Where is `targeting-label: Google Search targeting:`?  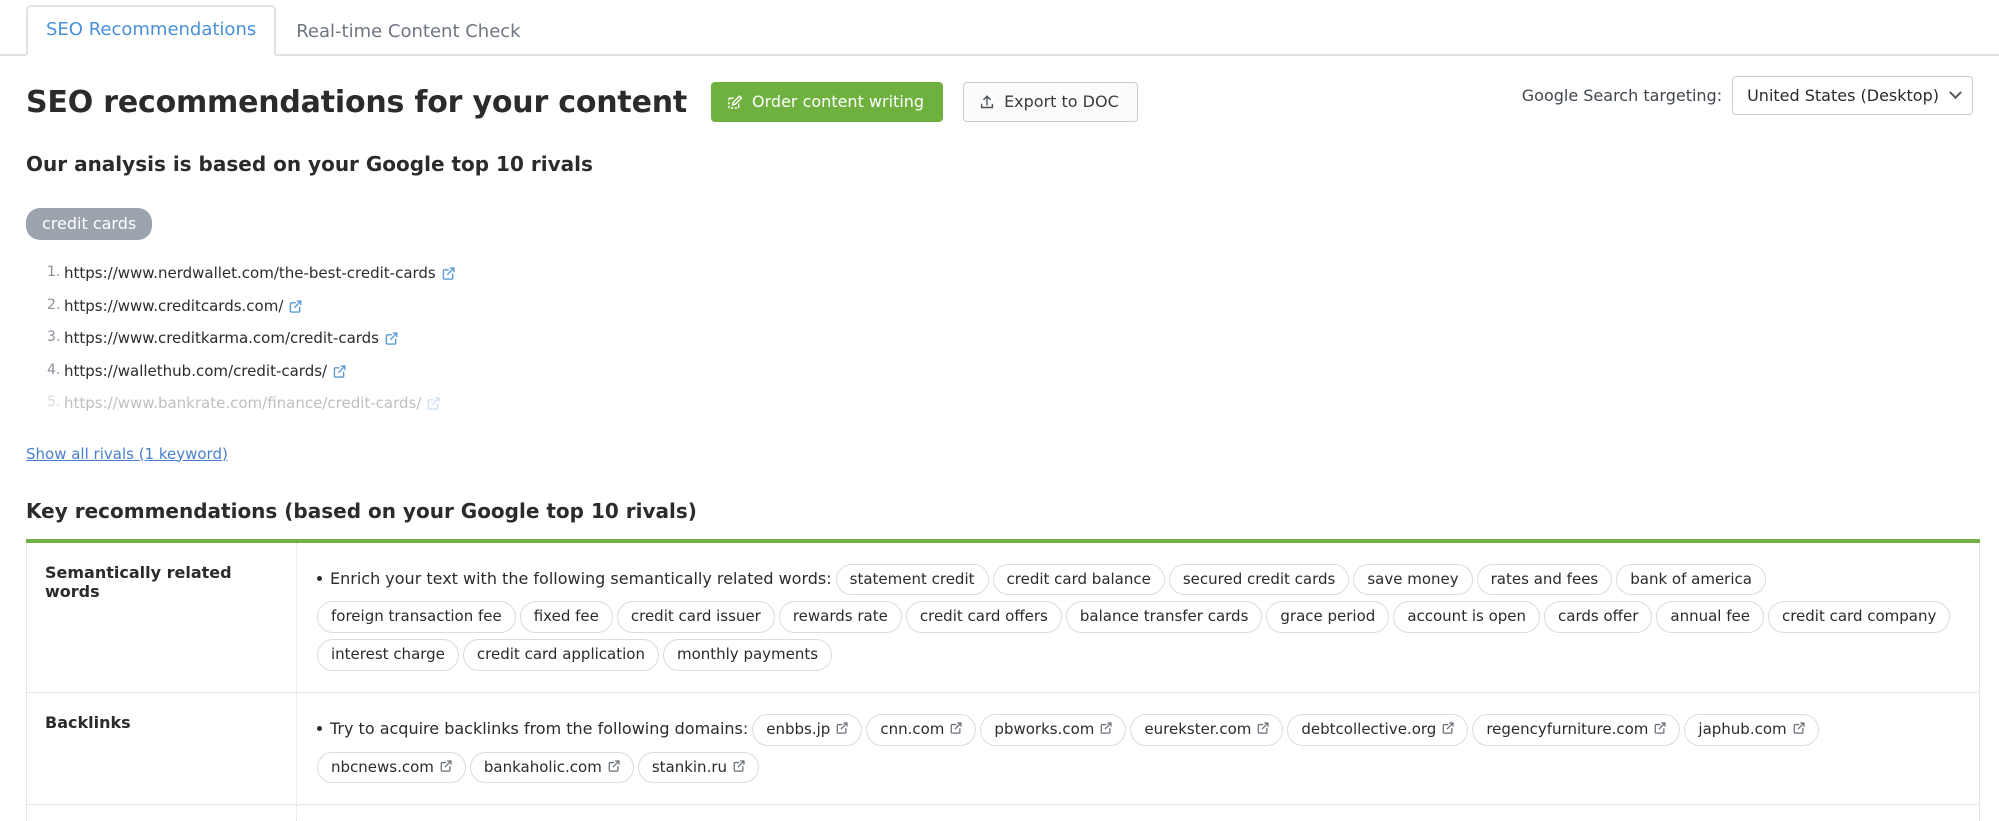
targeting-label: Google Search targeting: is located at coordinates (1622, 95).